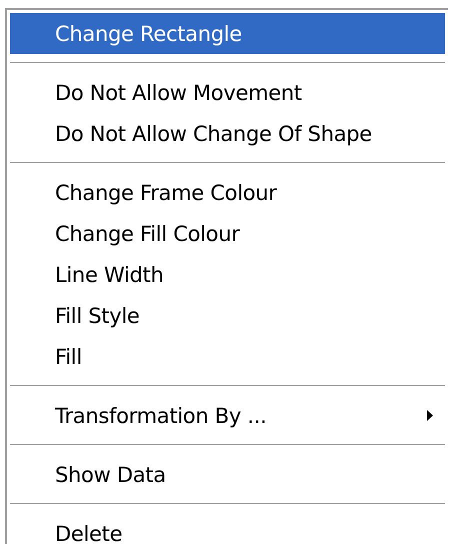  I want to click on menu-item: Do Not Allow Change Of Shape, so click(227, 133).